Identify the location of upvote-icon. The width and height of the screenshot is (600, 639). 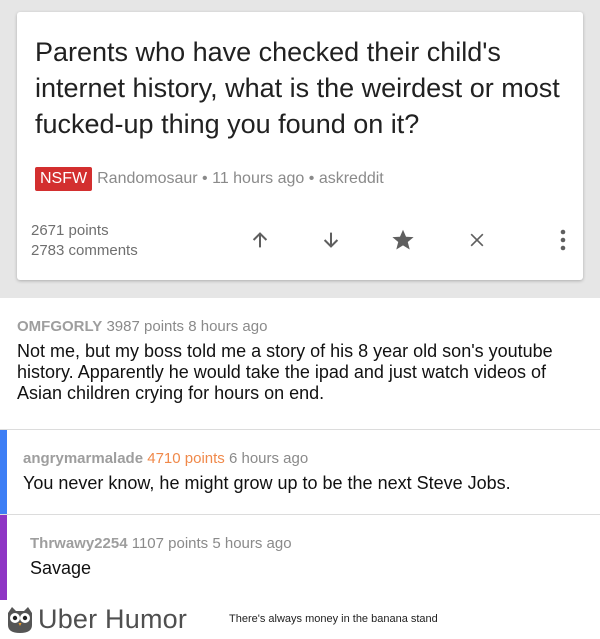
(260, 240).